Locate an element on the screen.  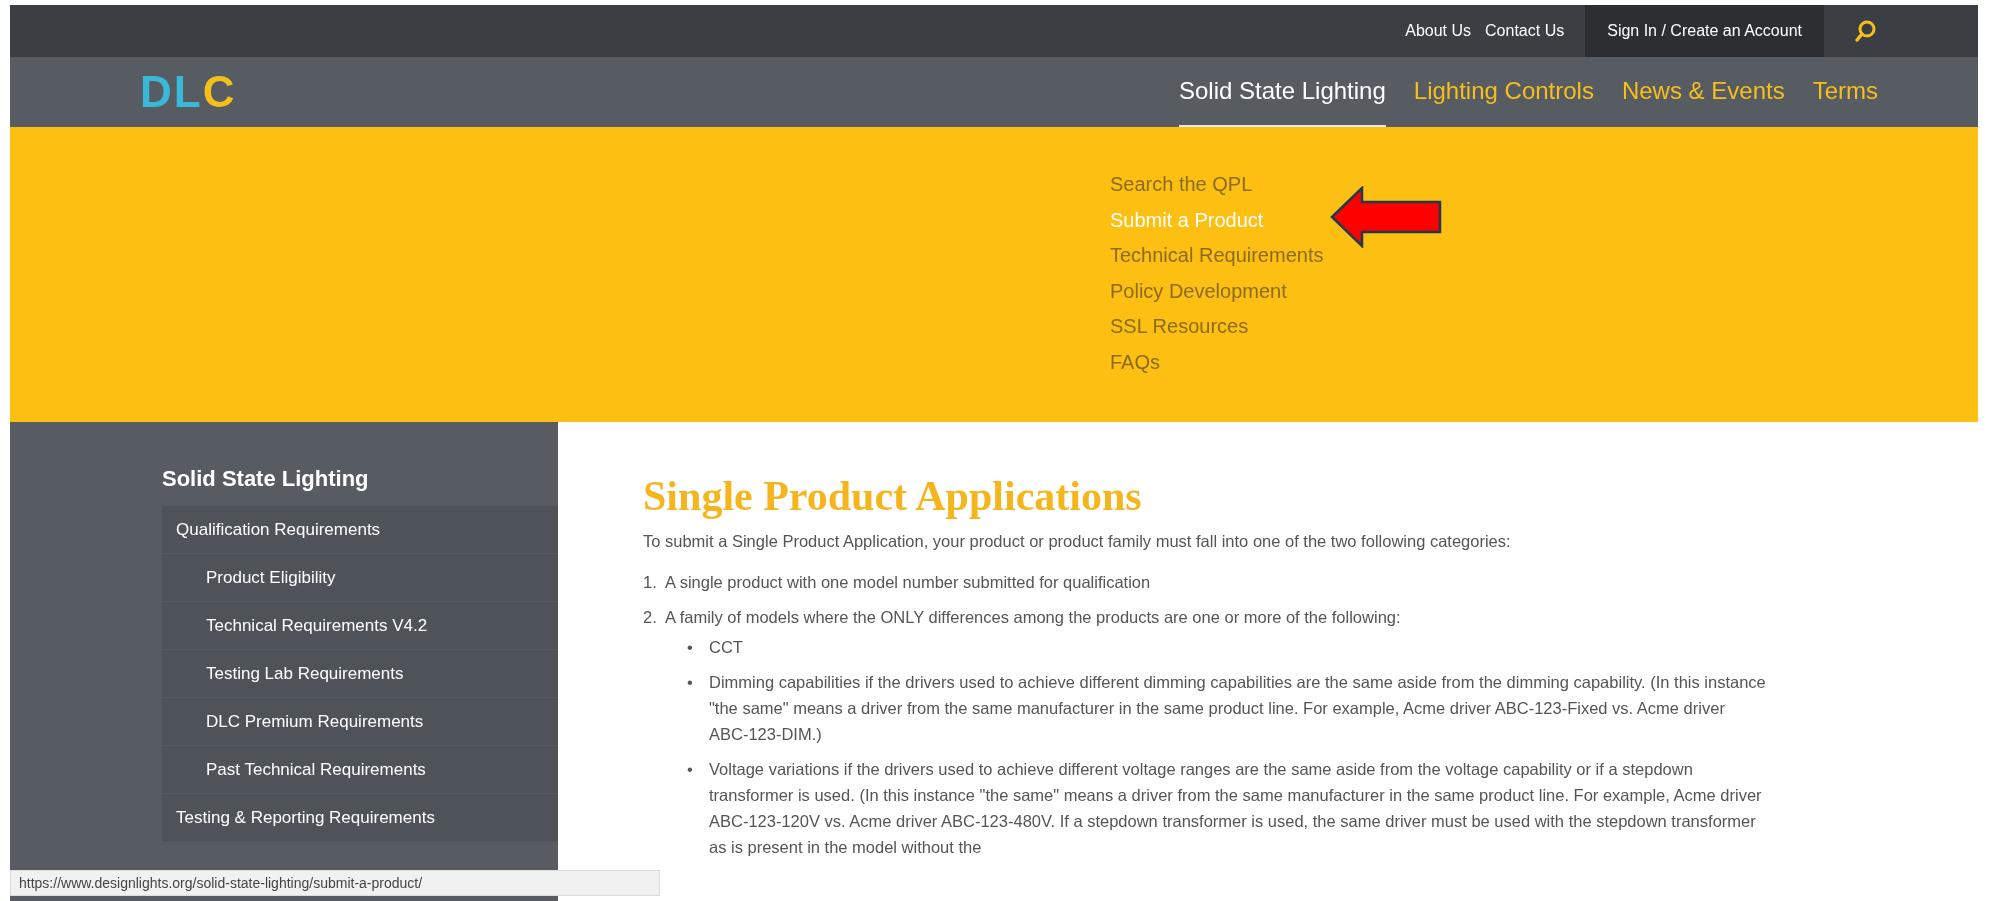
sidebar-subitem: Product Eligibility is located at coordinates (360, 578).